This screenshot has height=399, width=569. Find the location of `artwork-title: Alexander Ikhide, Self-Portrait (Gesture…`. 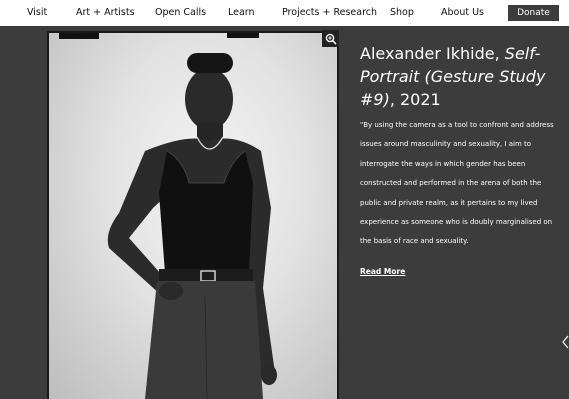

artwork-title: Alexander Ikhide, Self-Portrait (Gesture… is located at coordinates (460, 76).